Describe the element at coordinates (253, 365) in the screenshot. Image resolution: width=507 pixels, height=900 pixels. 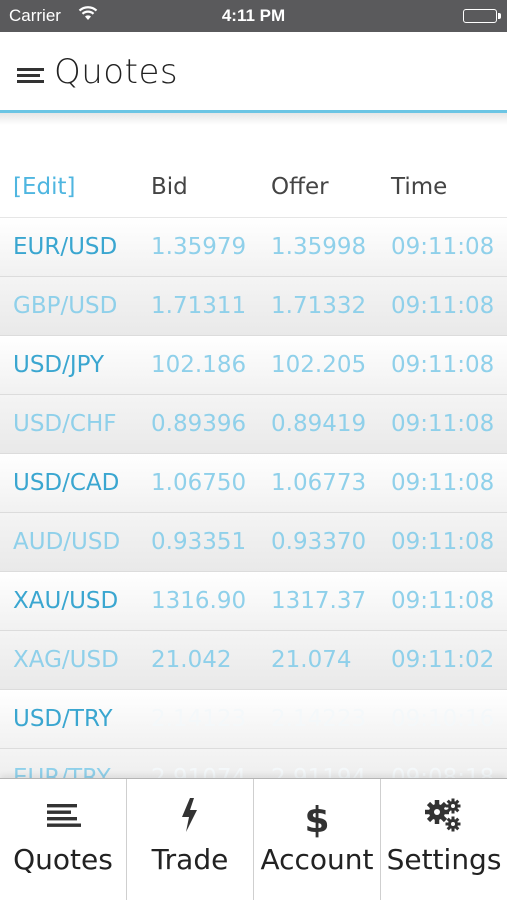
I see `quote-row: USD/JPY 102.186 102.205 09:11:08` at that location.